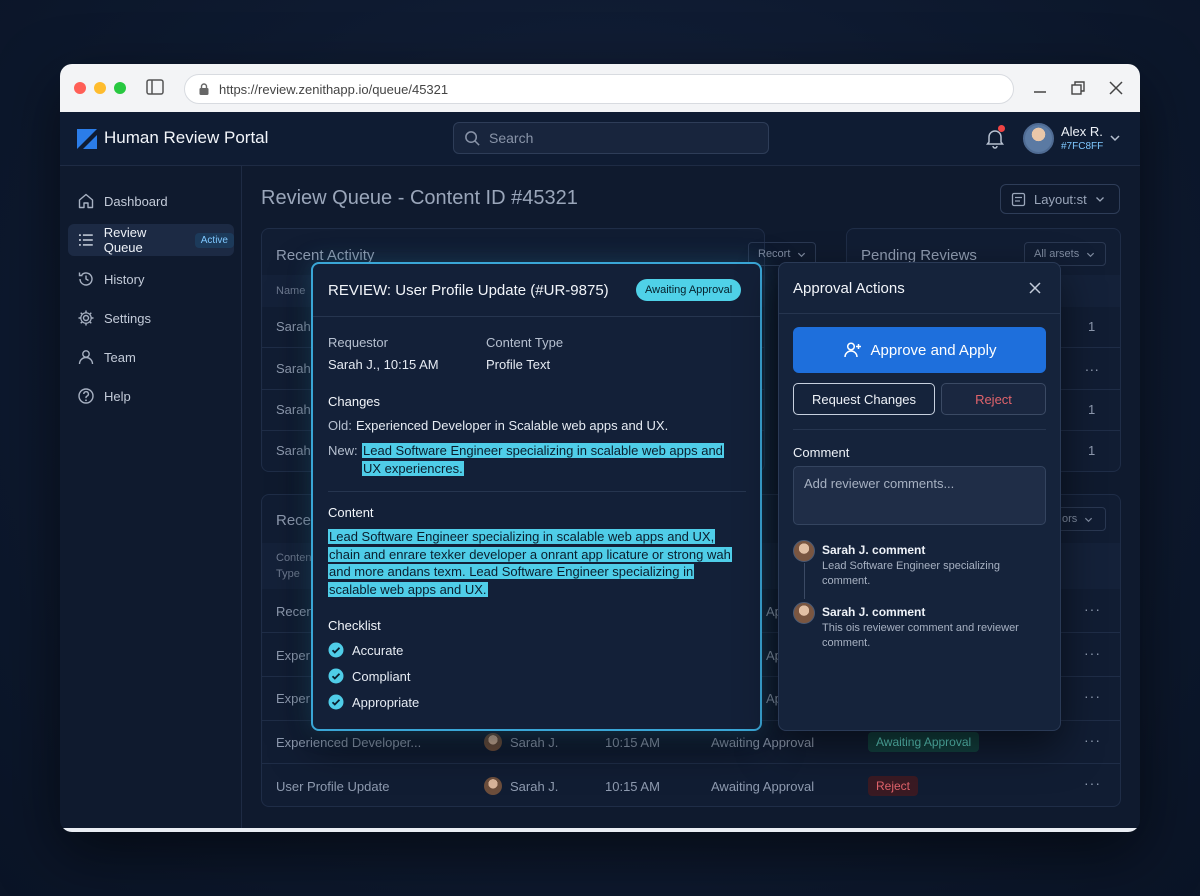 This screenshot has height=896, width=1200. What do you see at coordinates (611, 138) in the screenshot?
I see `search-input: Search` at bounding box center [611, 138].